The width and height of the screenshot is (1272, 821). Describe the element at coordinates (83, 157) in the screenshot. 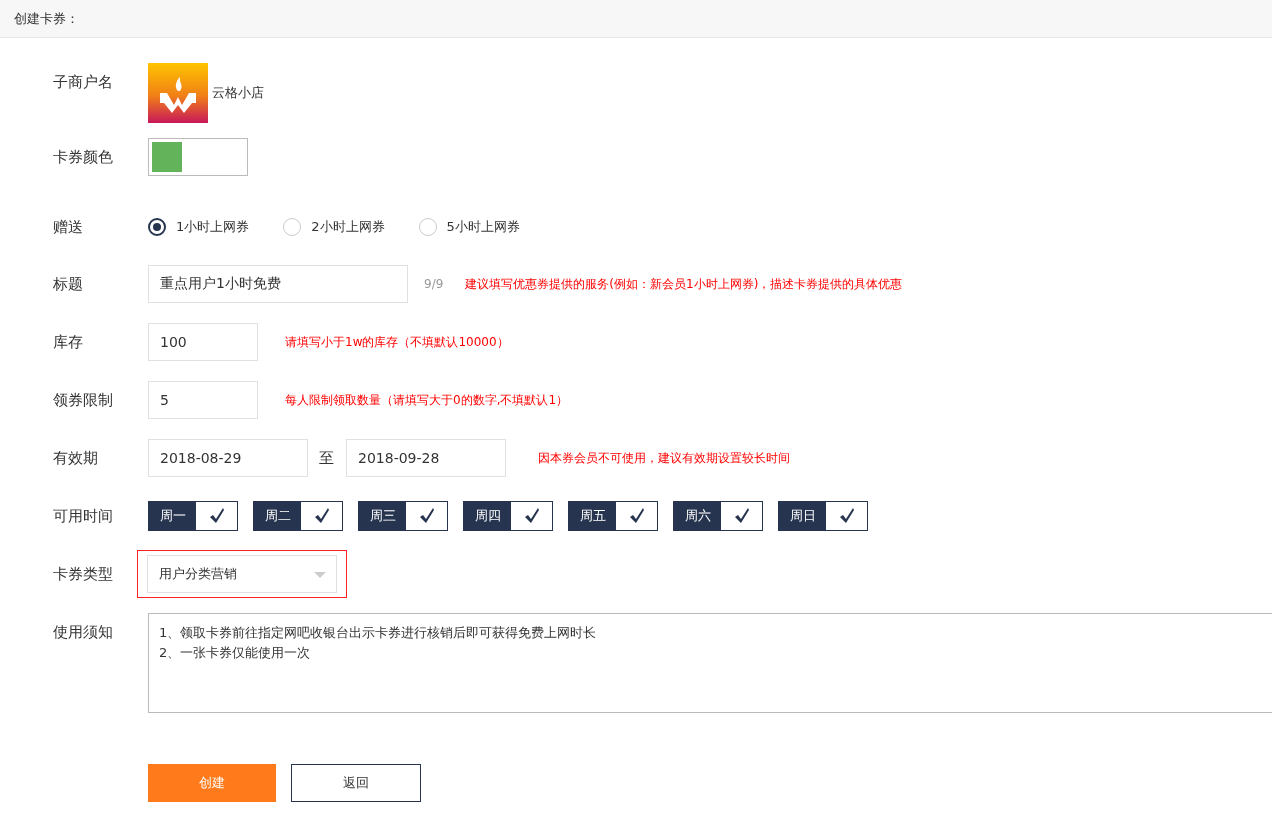

I see `field-label: 卡券颜色` at that location.